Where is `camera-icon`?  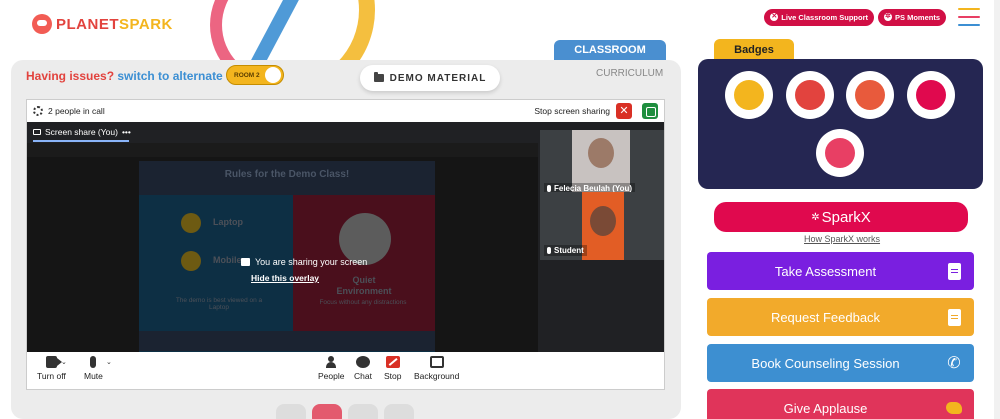 camera-icon is located at coordinates (53, 362).